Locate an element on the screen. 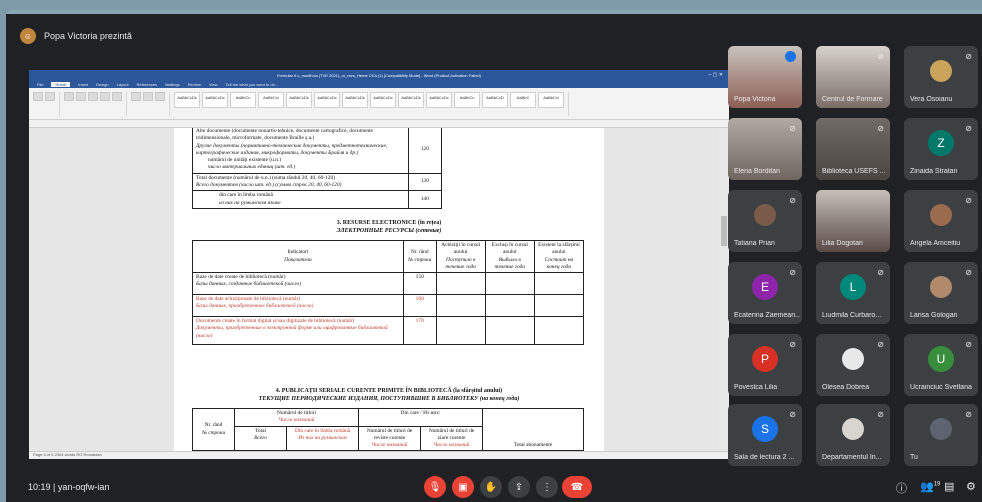 The image size is (982, 502). word-tab: Design is located at coordinates (102, 84).